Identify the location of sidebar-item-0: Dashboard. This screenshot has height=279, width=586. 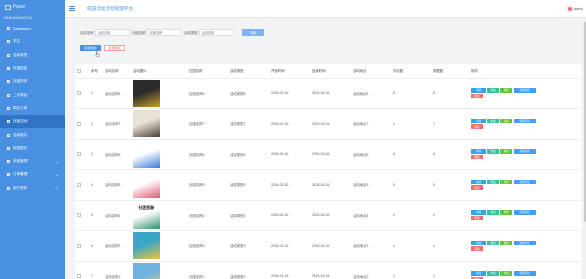
(32, 28).